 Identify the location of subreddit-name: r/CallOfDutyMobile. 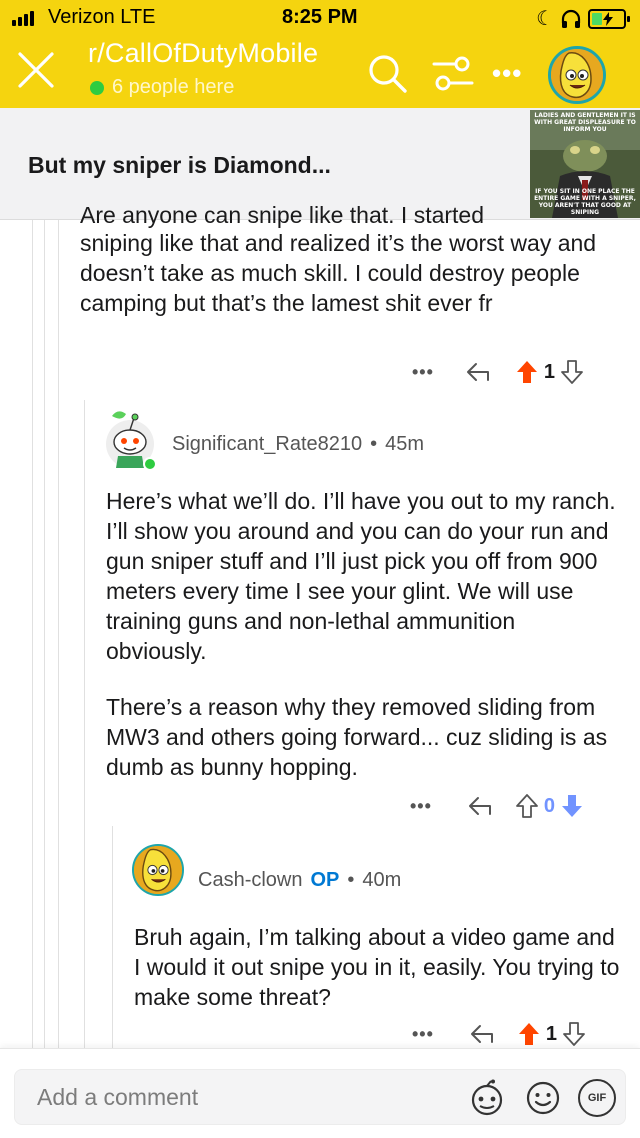
(203, 53).